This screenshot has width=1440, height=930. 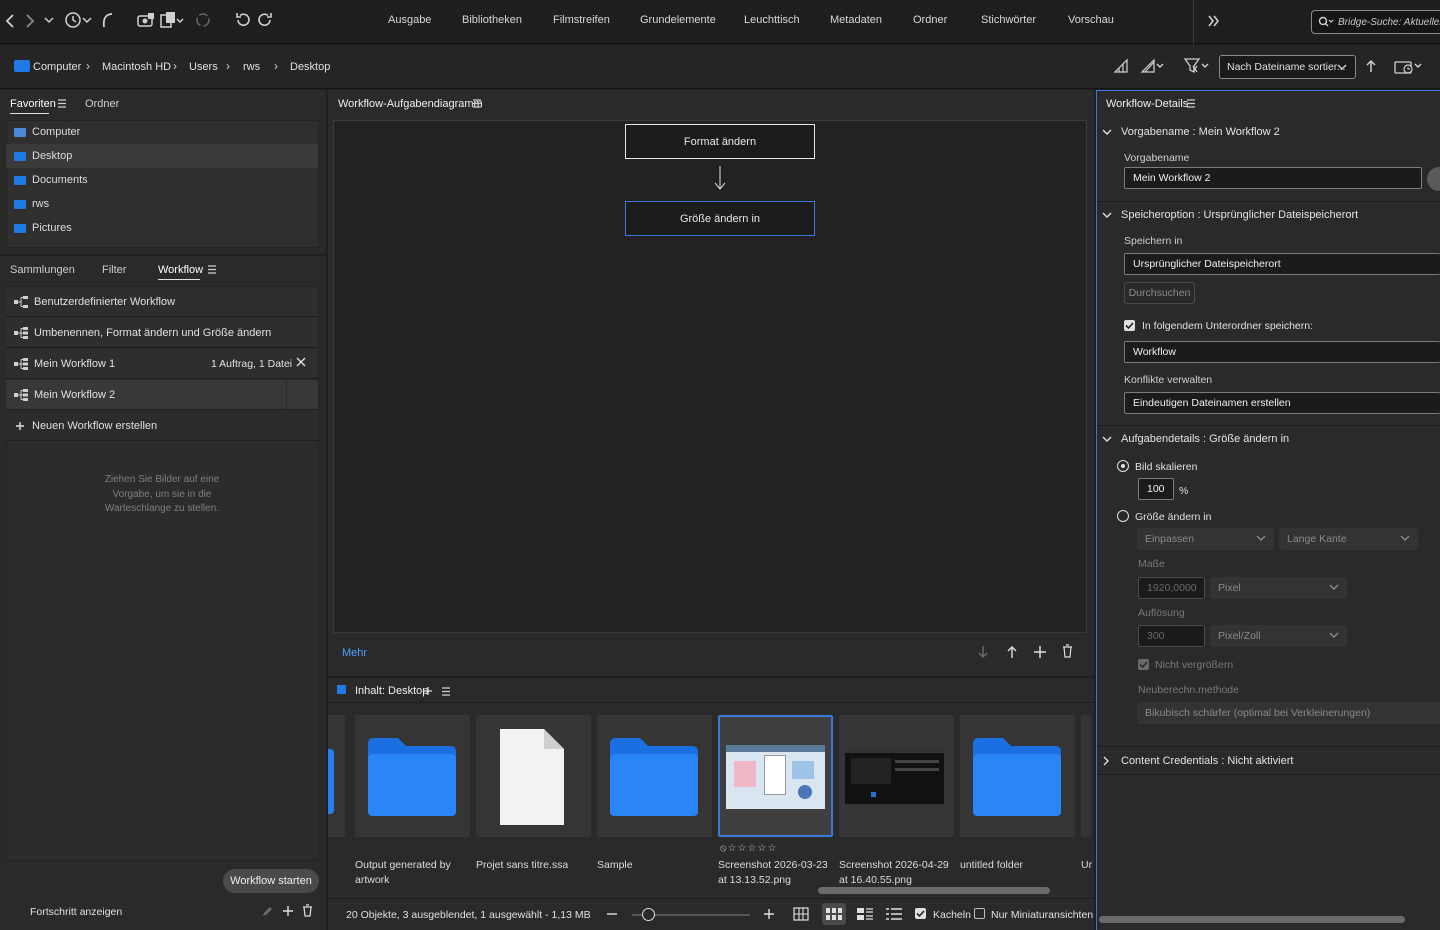 What do you see at coordinates (354, 653) in the screenshot?
I see `more-link: Mehr` at bounding box center [354, 653].